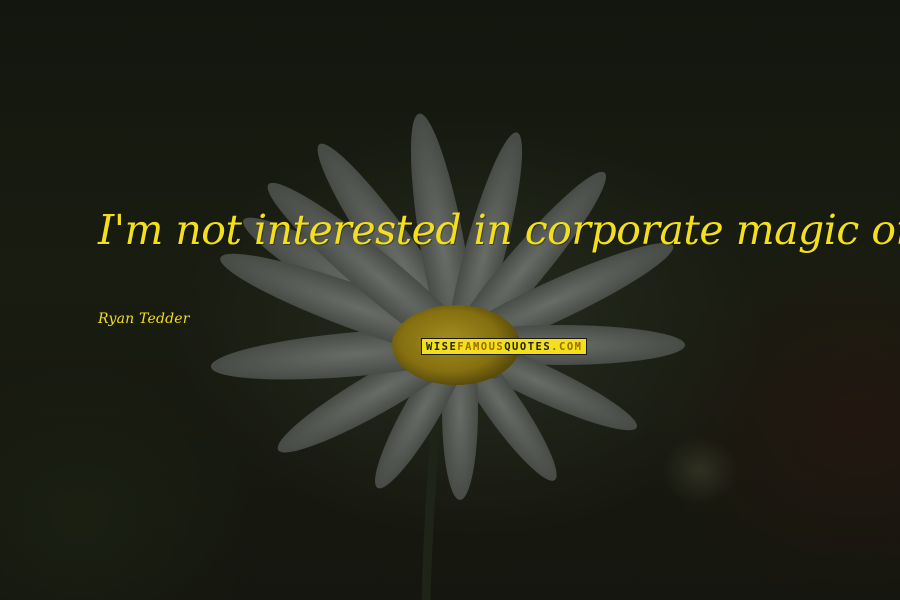 The width and height of the screenshot is (900, 600). Describe the element at coordinates (567, 346) in the screenshot. I see `watermark-part-4: .COM` at that location.